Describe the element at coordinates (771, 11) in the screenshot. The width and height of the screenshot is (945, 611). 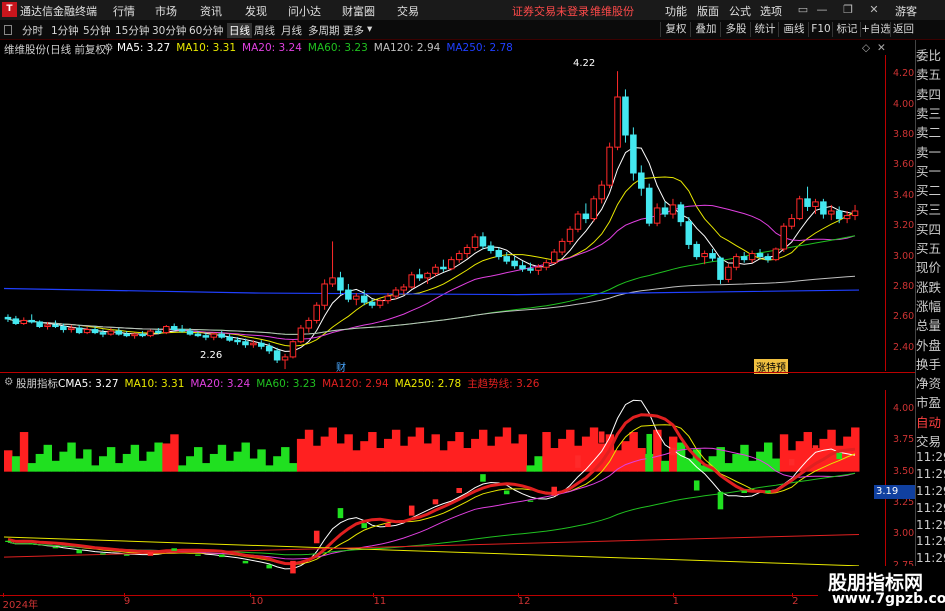
I see `menu-options: 选项` at that location.